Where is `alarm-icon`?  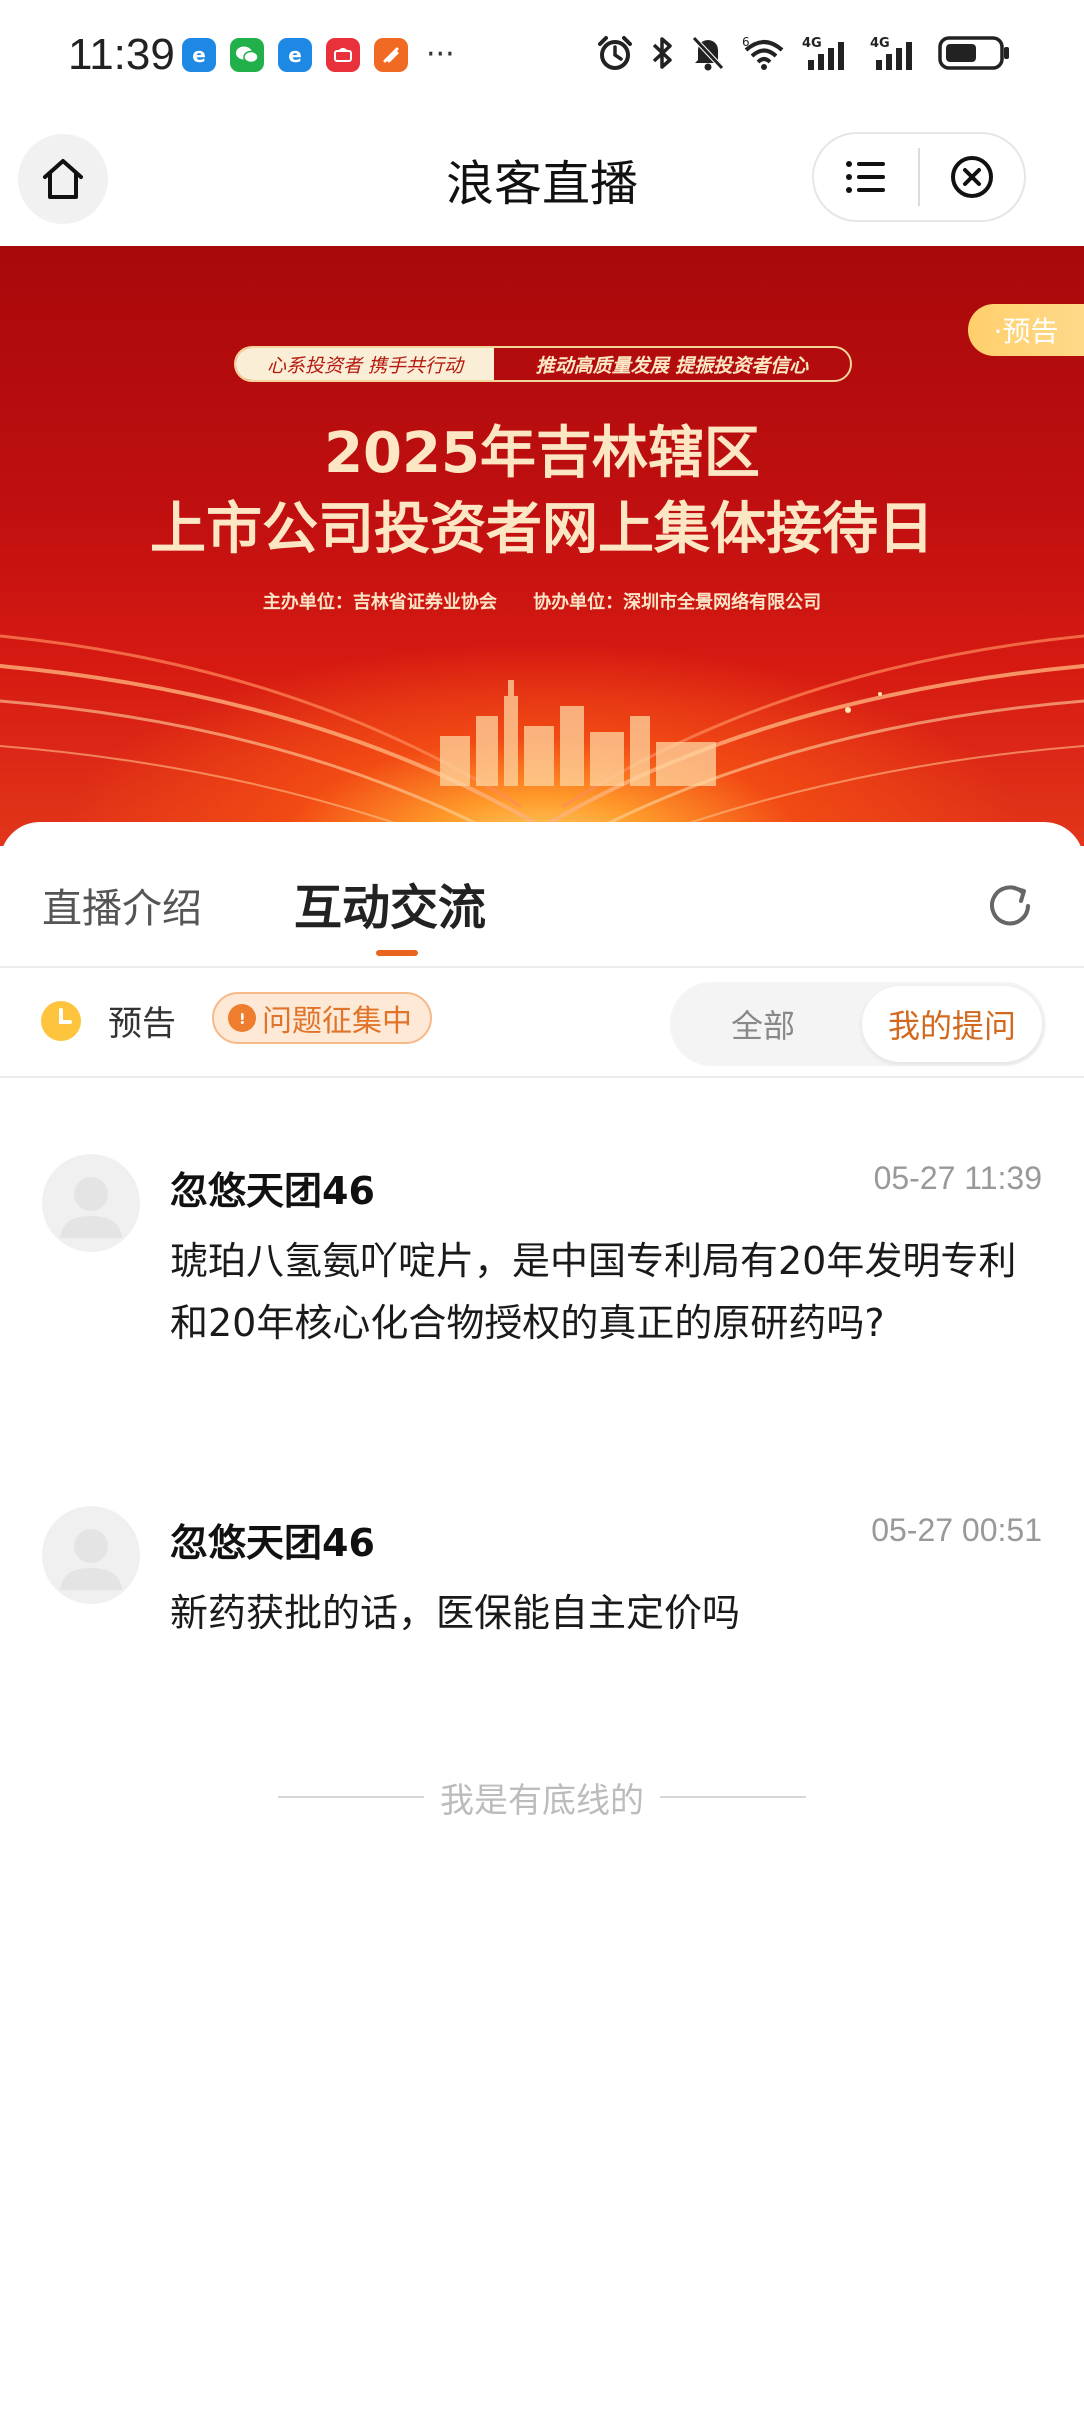
alarm-icon is located at coordinates (615, 53).